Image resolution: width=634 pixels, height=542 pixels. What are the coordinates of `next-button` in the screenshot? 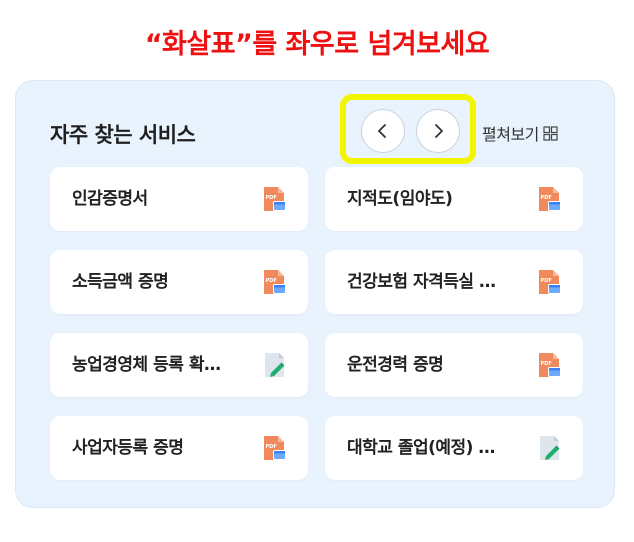 It's located at (438, 131).